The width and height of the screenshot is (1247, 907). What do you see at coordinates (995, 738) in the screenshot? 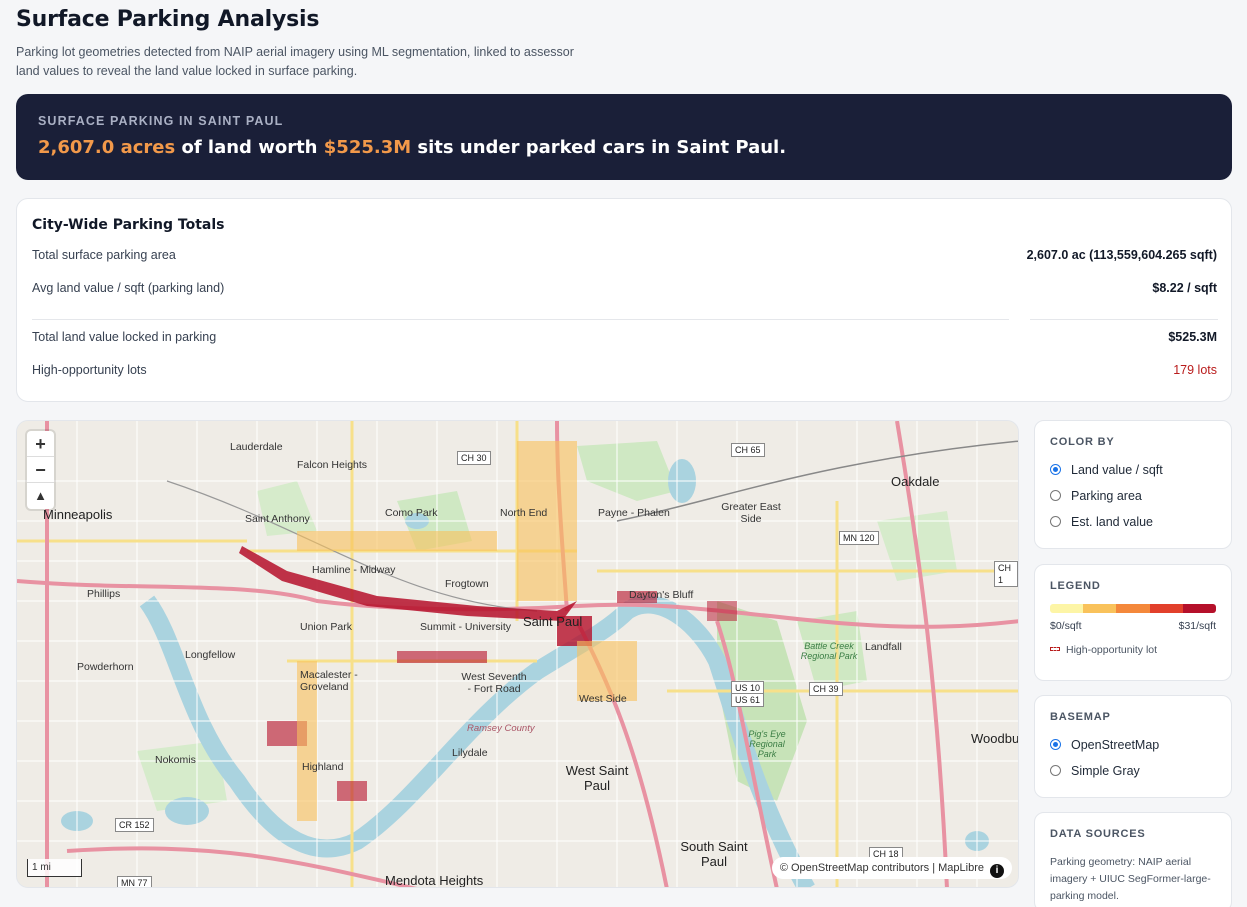
I see `map-label-woodbury: Woodbu` at bounding box center [995, 738].